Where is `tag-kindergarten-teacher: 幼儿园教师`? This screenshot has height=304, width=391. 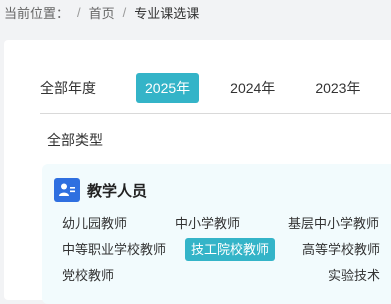
tag-kindergarten-teacher: 幼儿园教师 is located at coordinates (94, 223).